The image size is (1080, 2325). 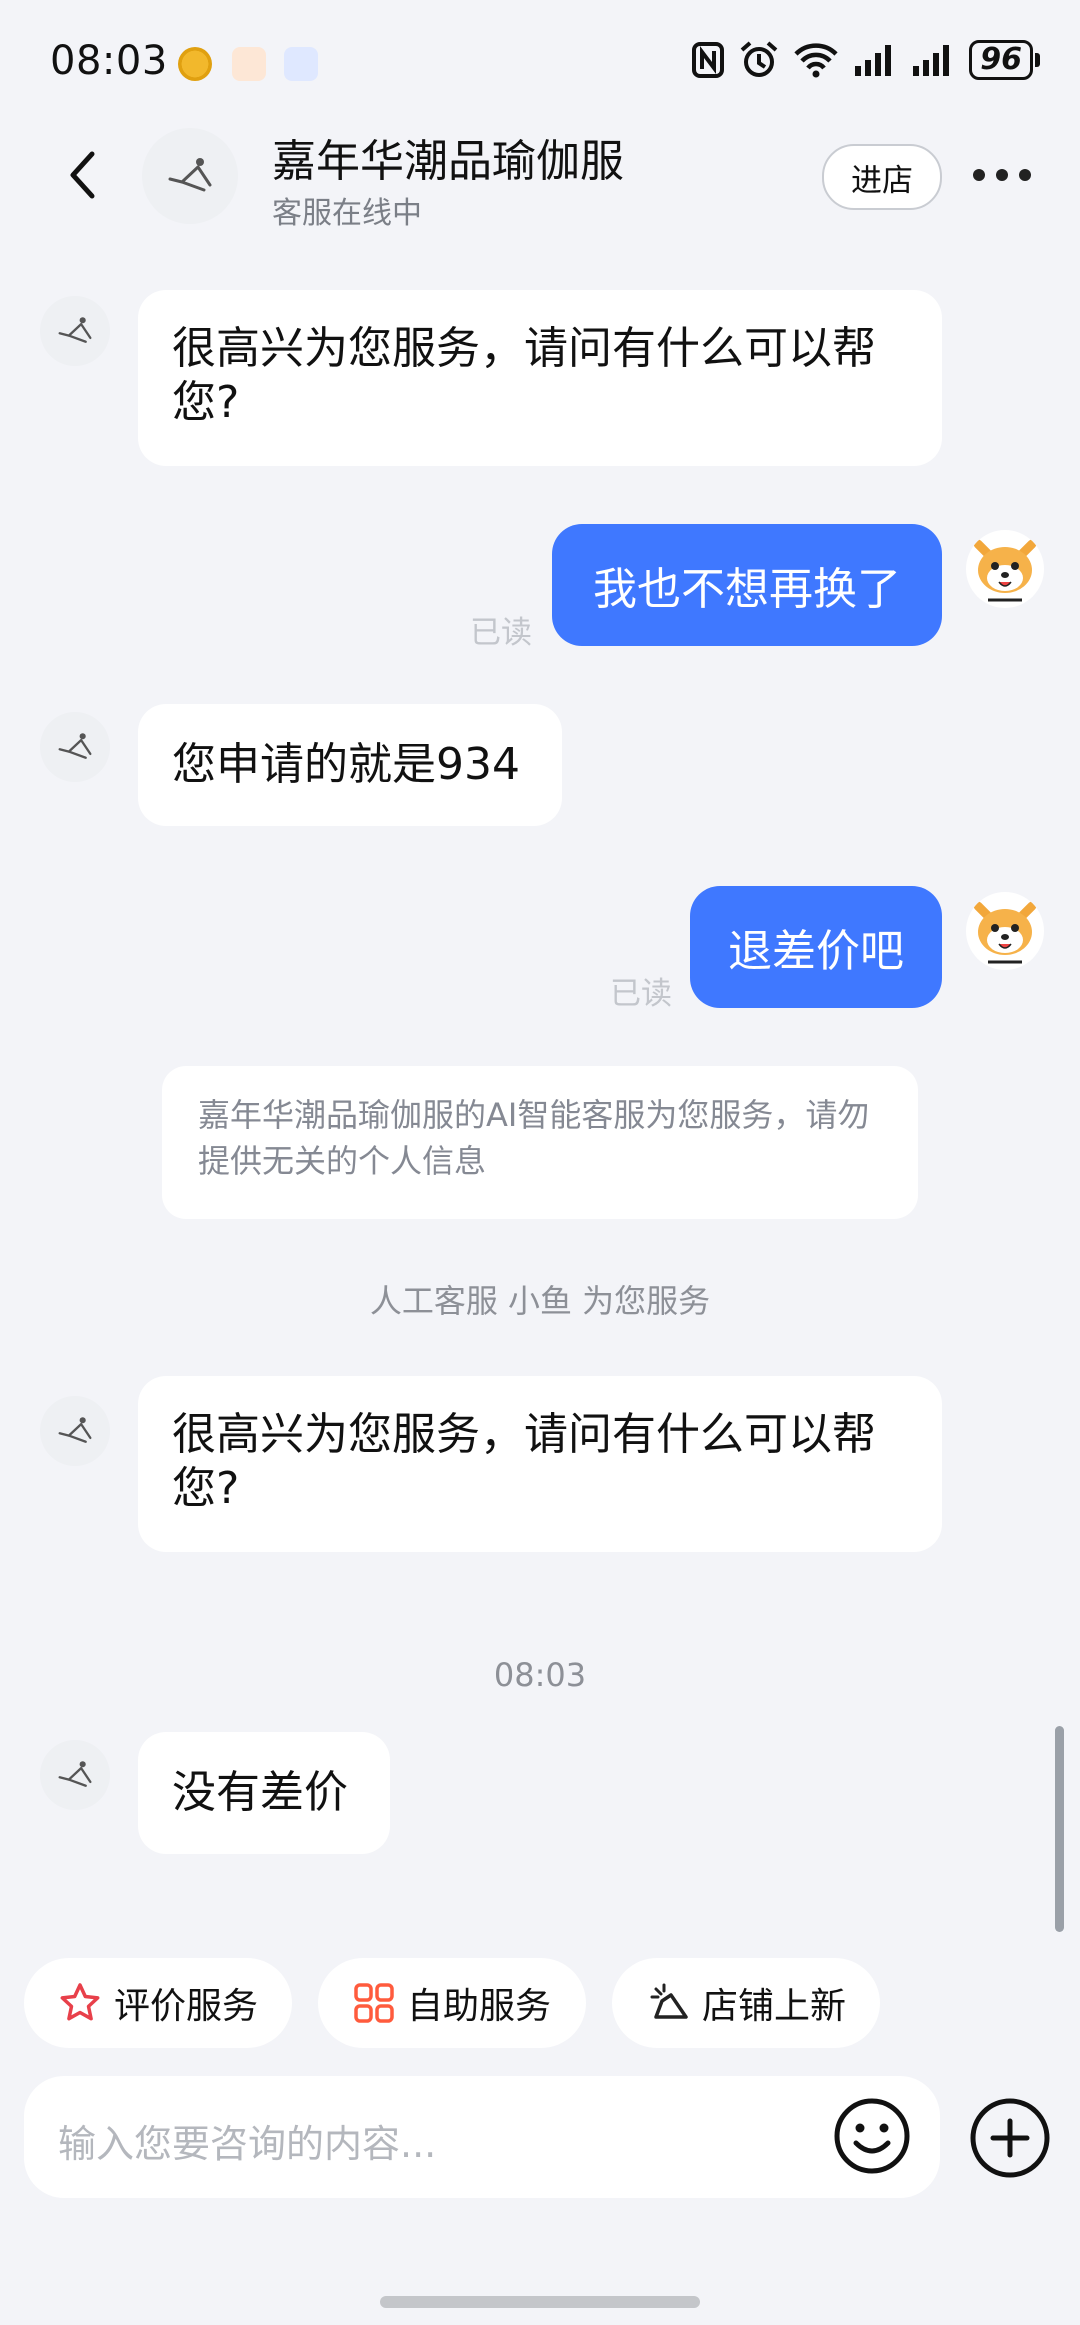 What do you see at coordinates (816, 947) in the screenshot?
I see `message-bubble-user: 退差价吧` at bounding box center [816, 947].